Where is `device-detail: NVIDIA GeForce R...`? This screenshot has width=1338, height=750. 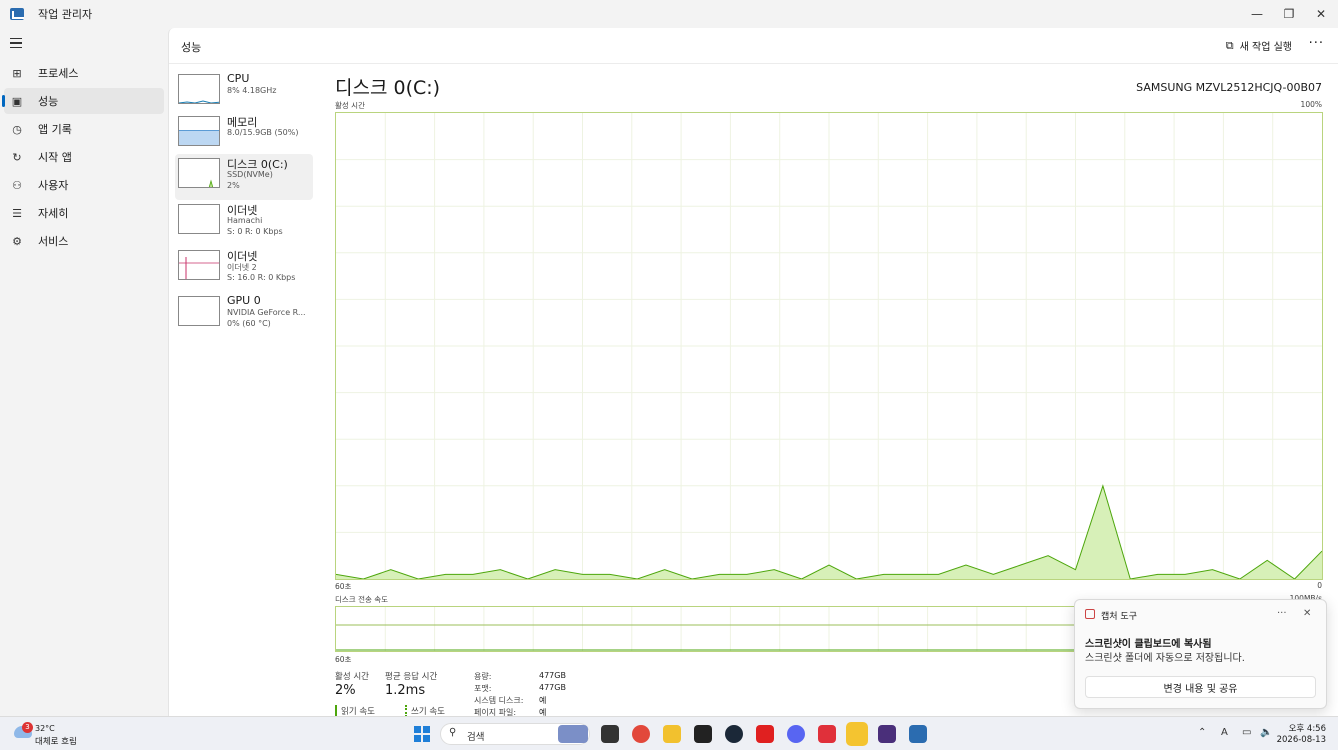
device-detail: NVIDIA GeForce R... is located at coordinates (266, 312).